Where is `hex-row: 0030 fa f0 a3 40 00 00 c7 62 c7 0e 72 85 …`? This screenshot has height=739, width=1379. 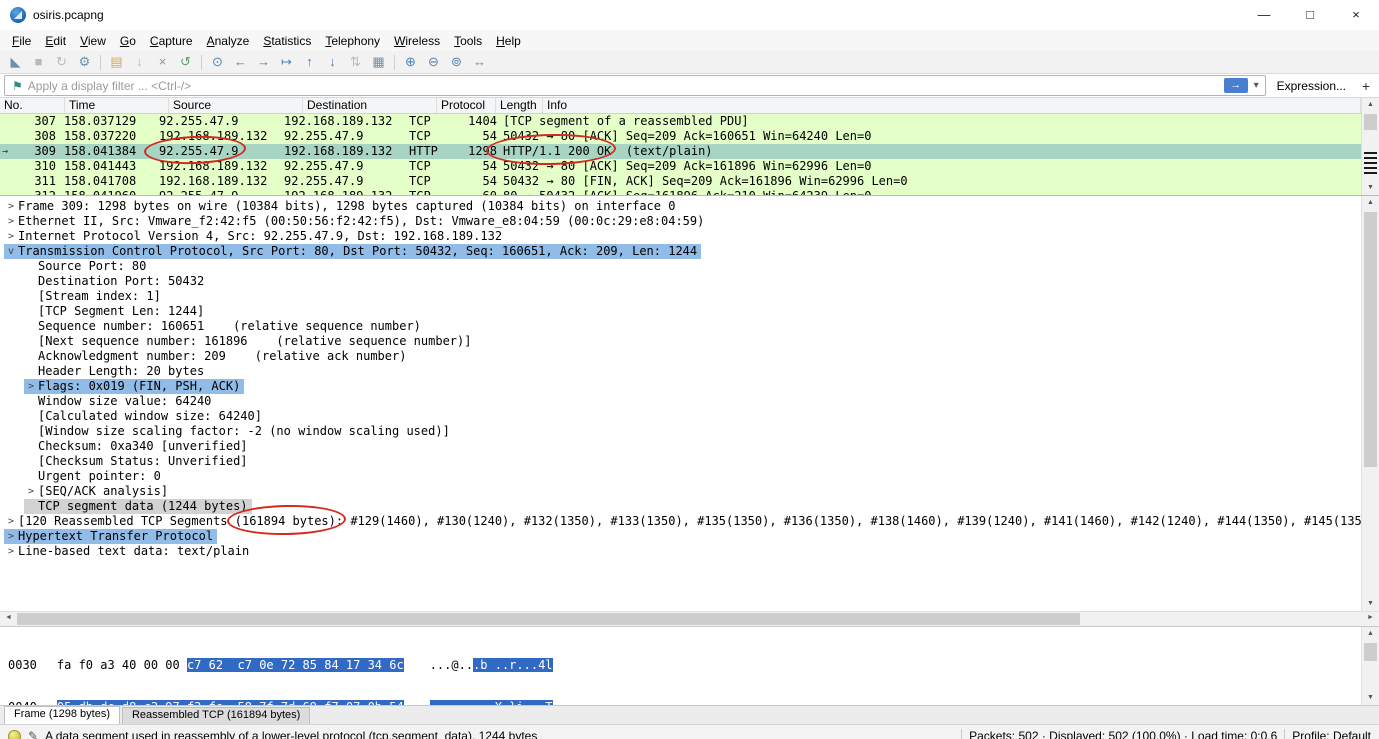 hex-row: 0030 fa f0 a3 40 00 00 c7 62 c7 0e 72 85 … is located at coordinates (684, 665).